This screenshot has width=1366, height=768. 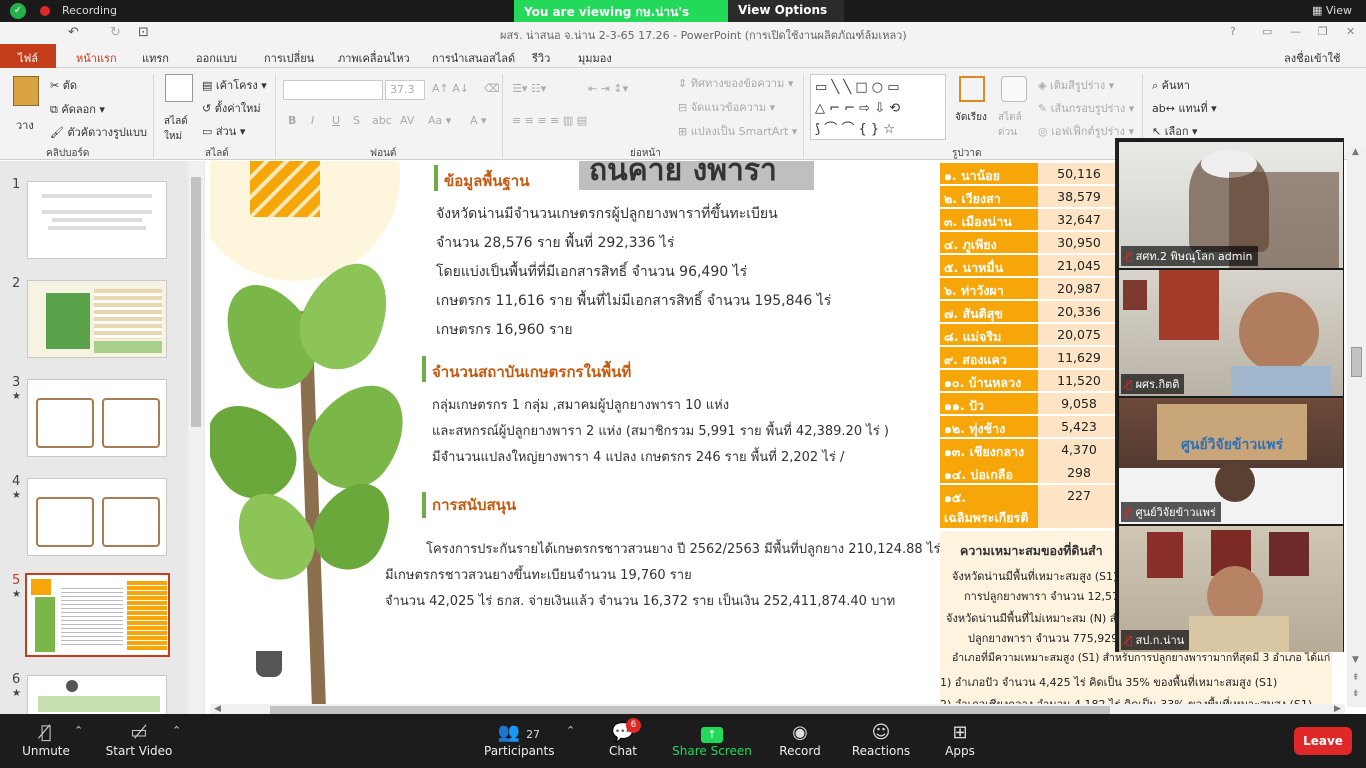 What do you see at coordinates (1356, 427) in the screenshot?
I see `vertical-scrollbar: ▲ ▼ ⇞ ⇟` at bounding box center [1356, 427].